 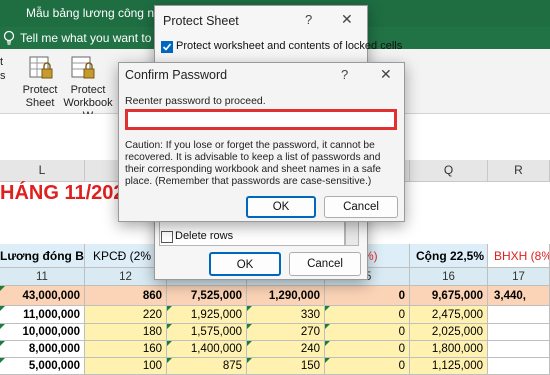 What do you see at coordinates (286, 332) in the screenshot?
I see `table-cell: 270` at bounding box center [286, 332].